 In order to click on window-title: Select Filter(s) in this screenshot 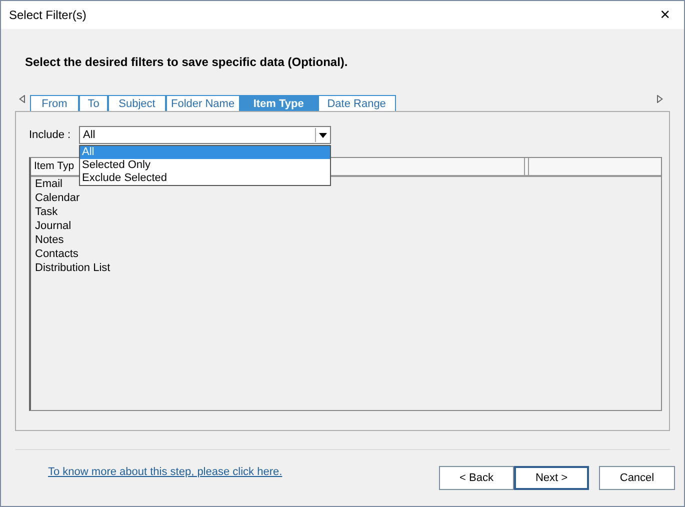, I will do `click(47, 15)`.